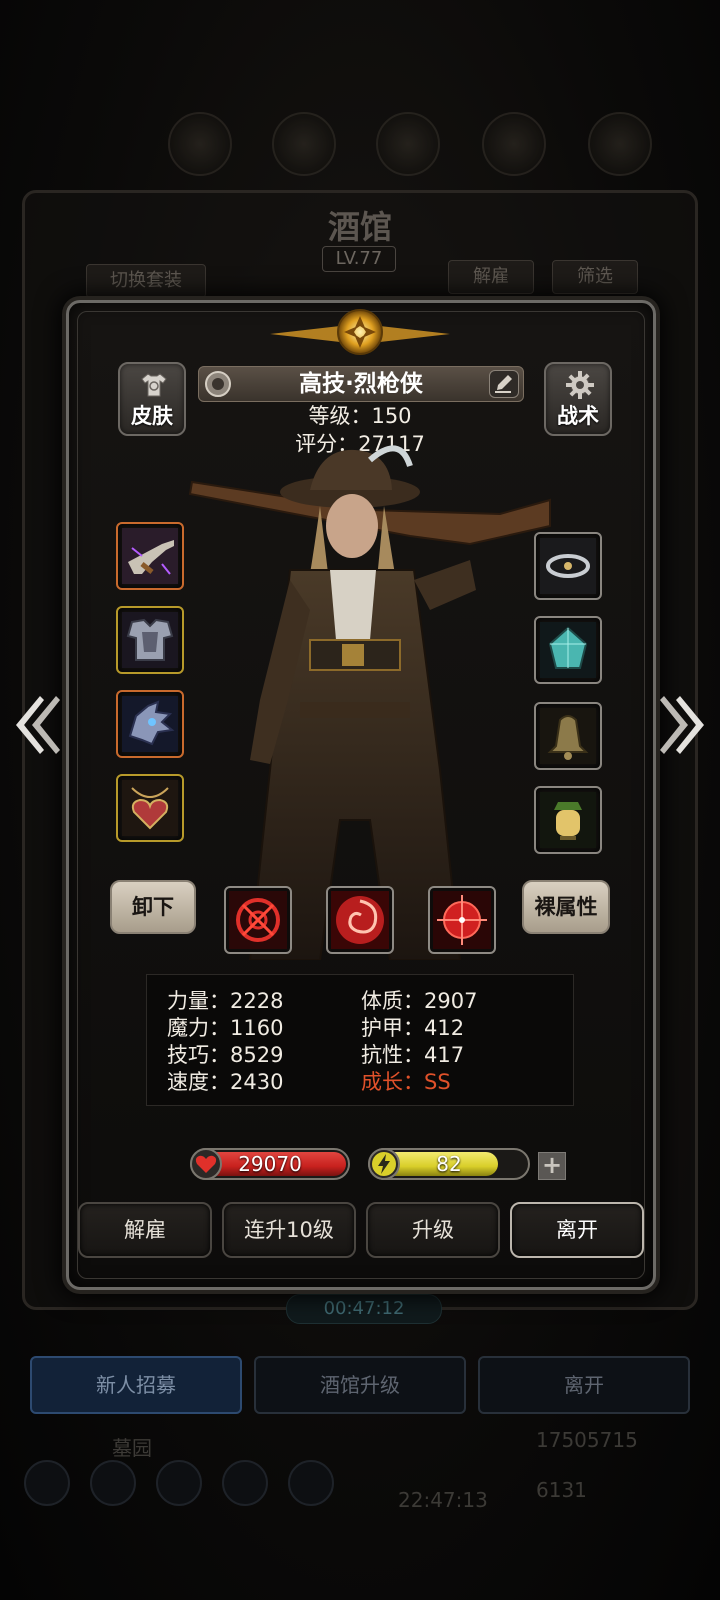 This screenshot has width=720, height=1600. I want to click on target-skill-icon, so click(462, 920).